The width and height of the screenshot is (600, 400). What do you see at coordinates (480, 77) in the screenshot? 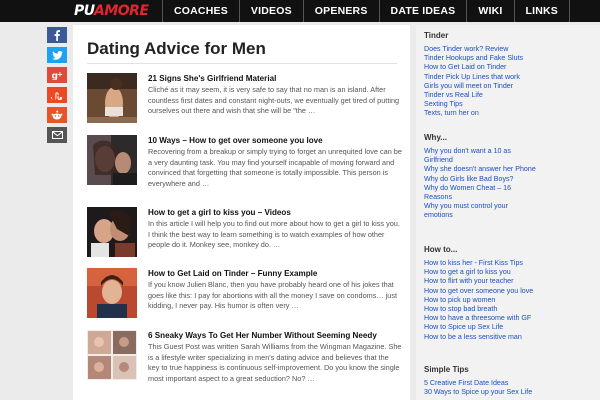
I see `sidebar-link: Tinder Pick Up Lines that work` at bounding box center [480, 77].